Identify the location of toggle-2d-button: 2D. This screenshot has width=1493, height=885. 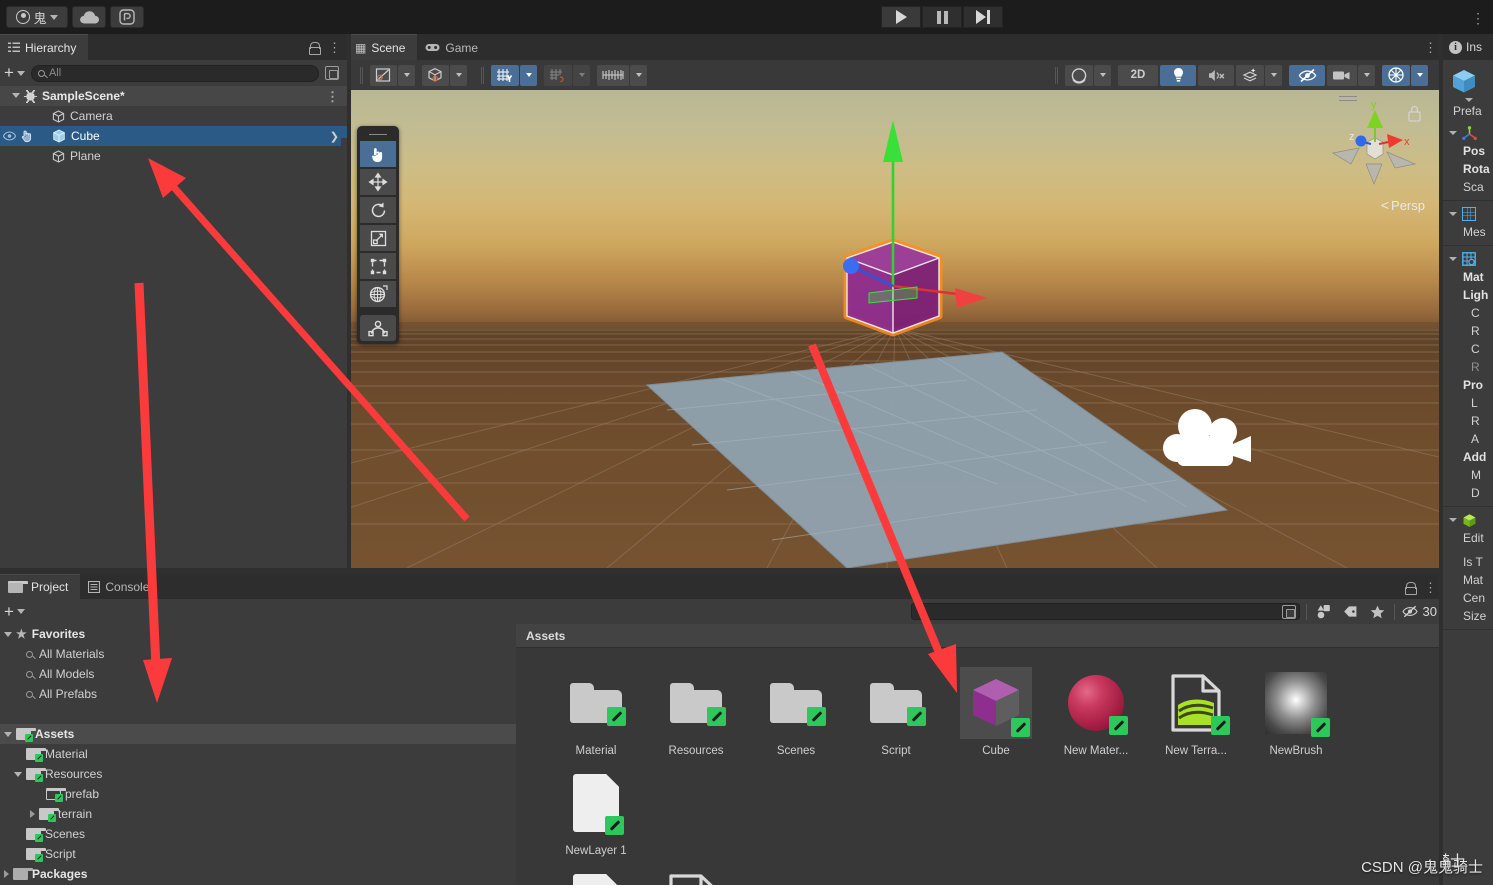
(1138, 75).